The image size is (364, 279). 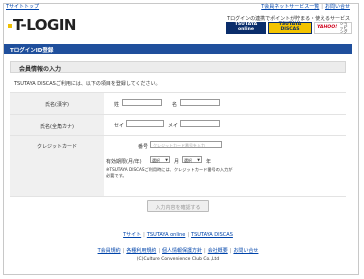 I want to click on credit-card-label: クレジットカード, so click(x=57, y=166).